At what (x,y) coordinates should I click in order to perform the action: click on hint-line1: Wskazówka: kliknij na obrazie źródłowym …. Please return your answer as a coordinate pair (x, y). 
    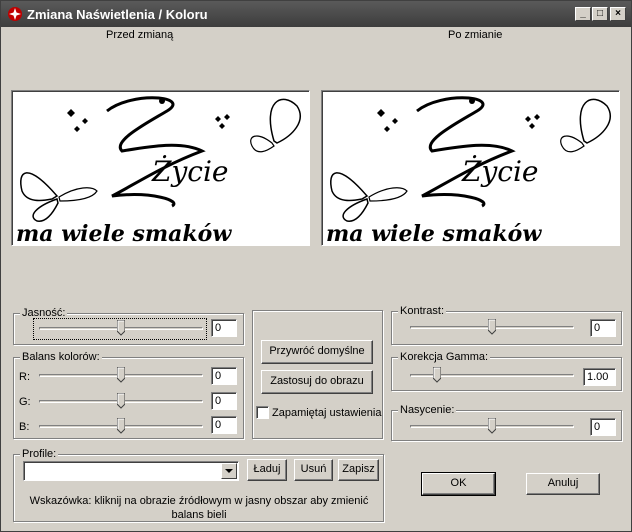
    Looking at the image, I should click on (199, 501).